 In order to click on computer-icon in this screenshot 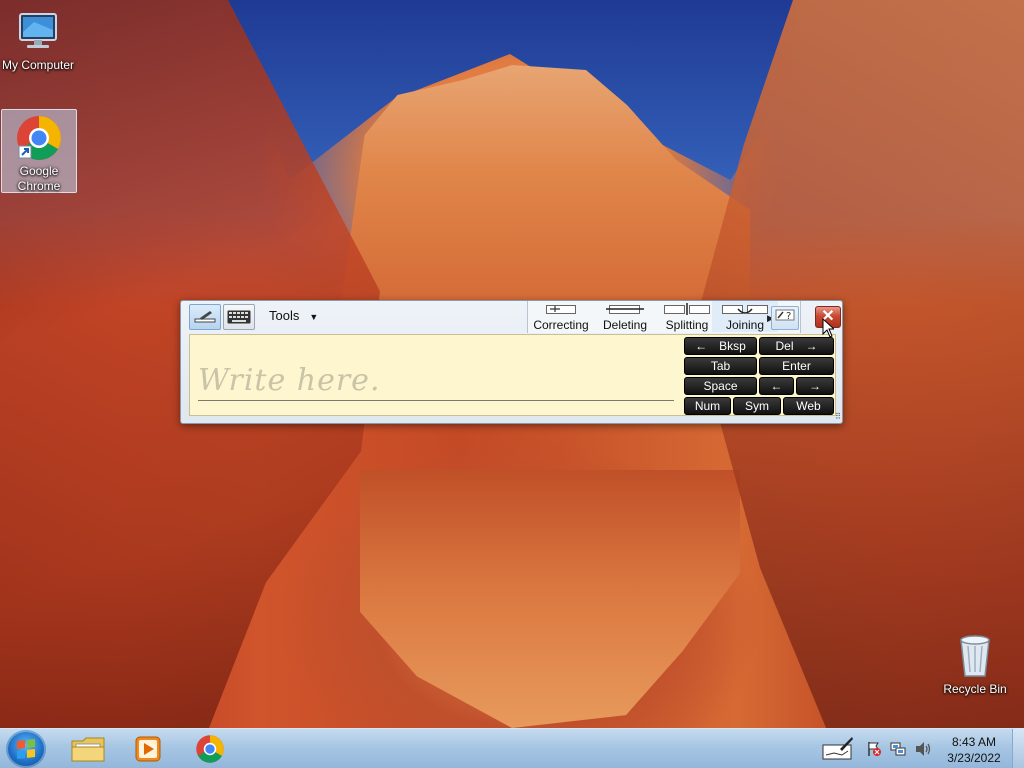, I will do `click(38, 32)`.